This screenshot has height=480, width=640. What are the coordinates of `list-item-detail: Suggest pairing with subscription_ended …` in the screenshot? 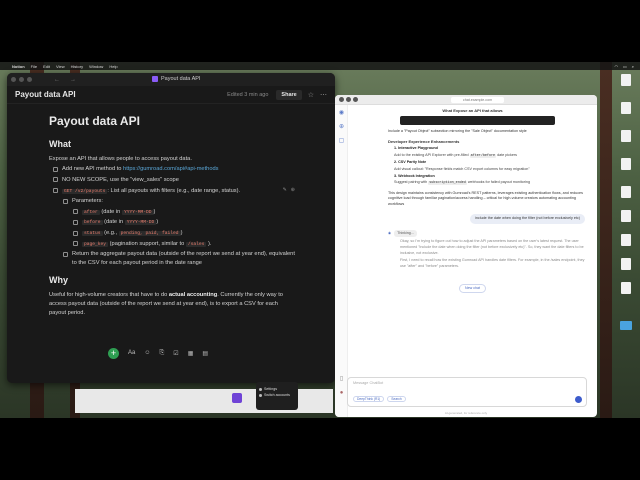 It's located at (462, 183).